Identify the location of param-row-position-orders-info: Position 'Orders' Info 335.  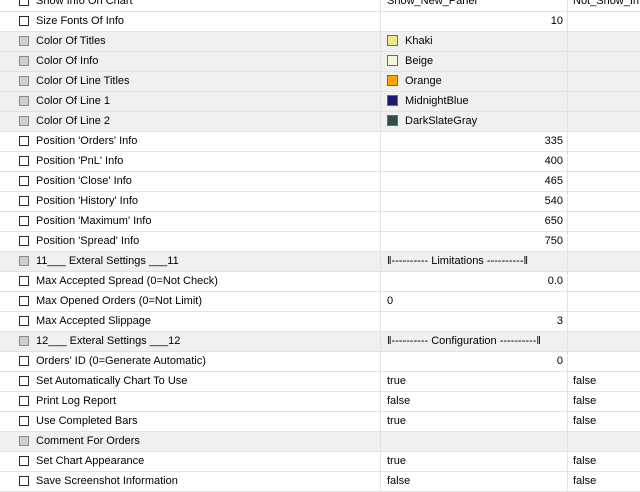
(320, 142).